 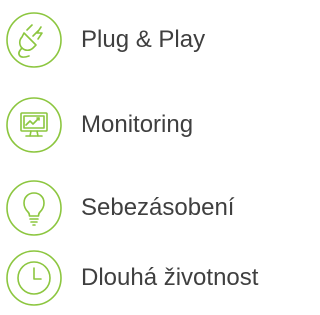 I want to click on lightbulb-icon, so click(x=34, y=208).